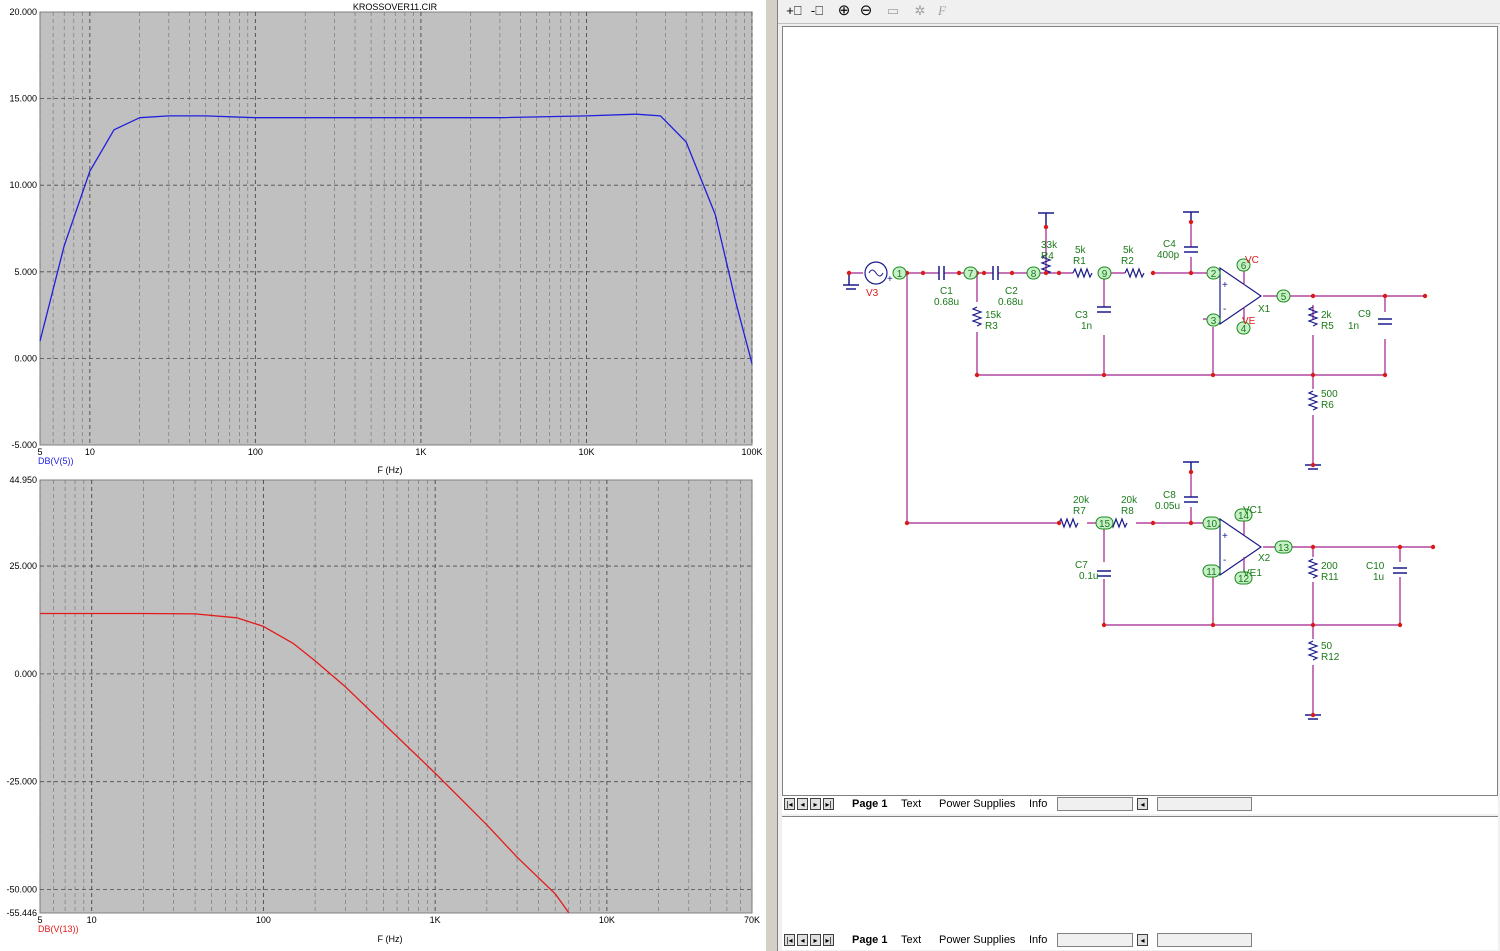 This screenshot has height=951, width=1500. I want to click on label-c8: C8, so click(1169, 495).